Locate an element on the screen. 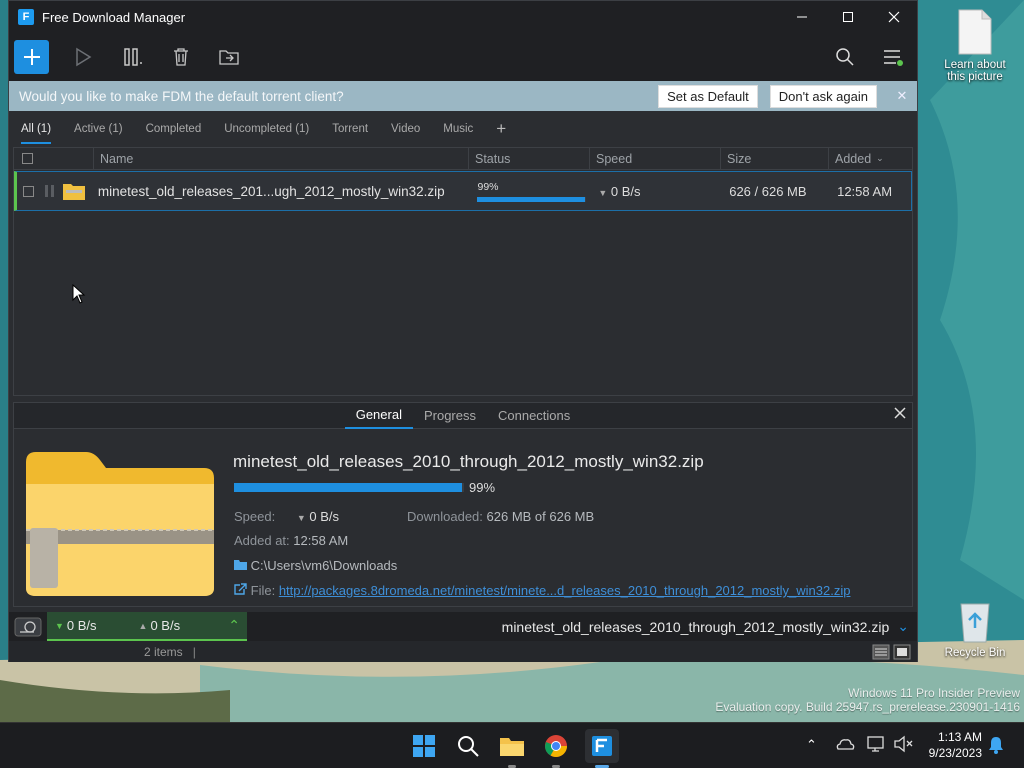 The height and width of the screenshot is (768, 1024). list-view-icon is located at coordinates (881, 652).